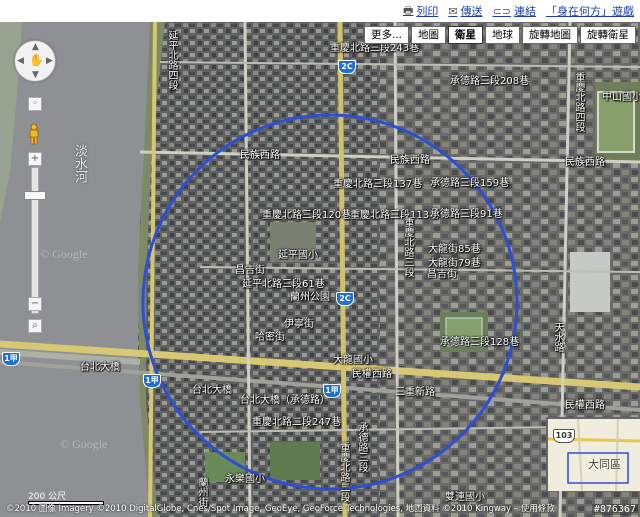 The width and height of the screenshot is (640, 517). Describe the element at coordinates (270, 337) in the screenshot. I see `road-label: 哈密街` at that location.